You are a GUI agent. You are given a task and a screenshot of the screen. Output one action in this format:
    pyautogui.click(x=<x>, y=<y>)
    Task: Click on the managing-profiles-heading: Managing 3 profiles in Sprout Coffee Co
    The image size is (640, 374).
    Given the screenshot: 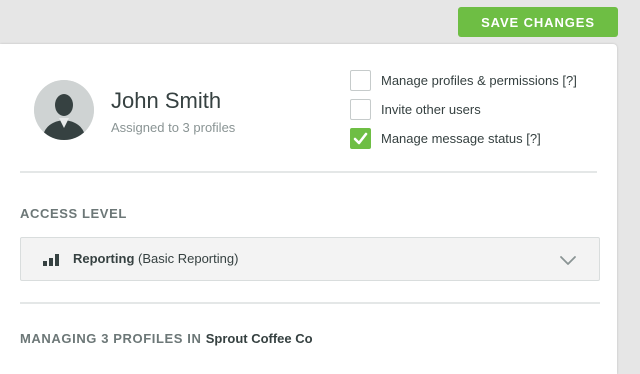 What is the action you would take?
    pyautogui.click(x=166, y=338)
    